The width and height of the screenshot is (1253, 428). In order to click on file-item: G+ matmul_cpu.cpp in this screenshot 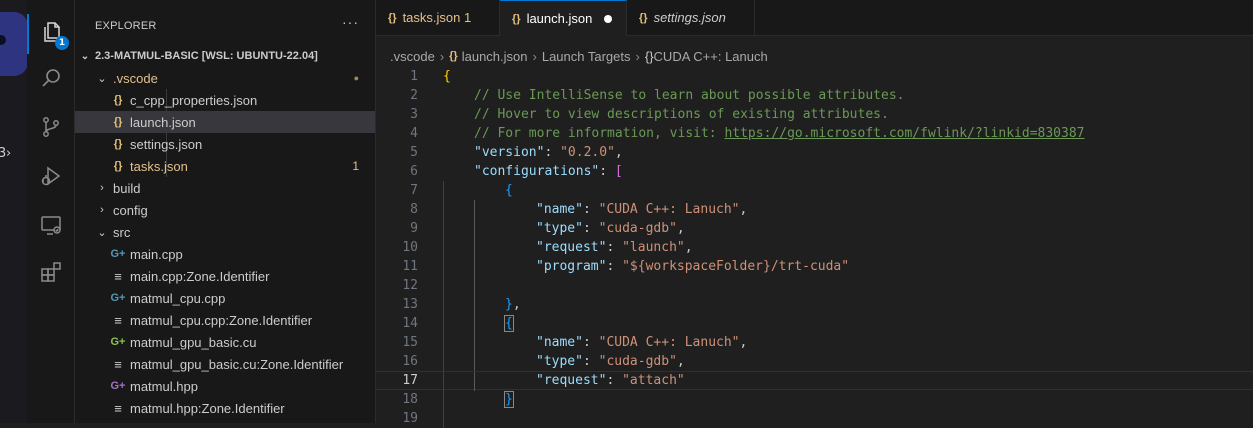, I will do `click(225, 298)`.